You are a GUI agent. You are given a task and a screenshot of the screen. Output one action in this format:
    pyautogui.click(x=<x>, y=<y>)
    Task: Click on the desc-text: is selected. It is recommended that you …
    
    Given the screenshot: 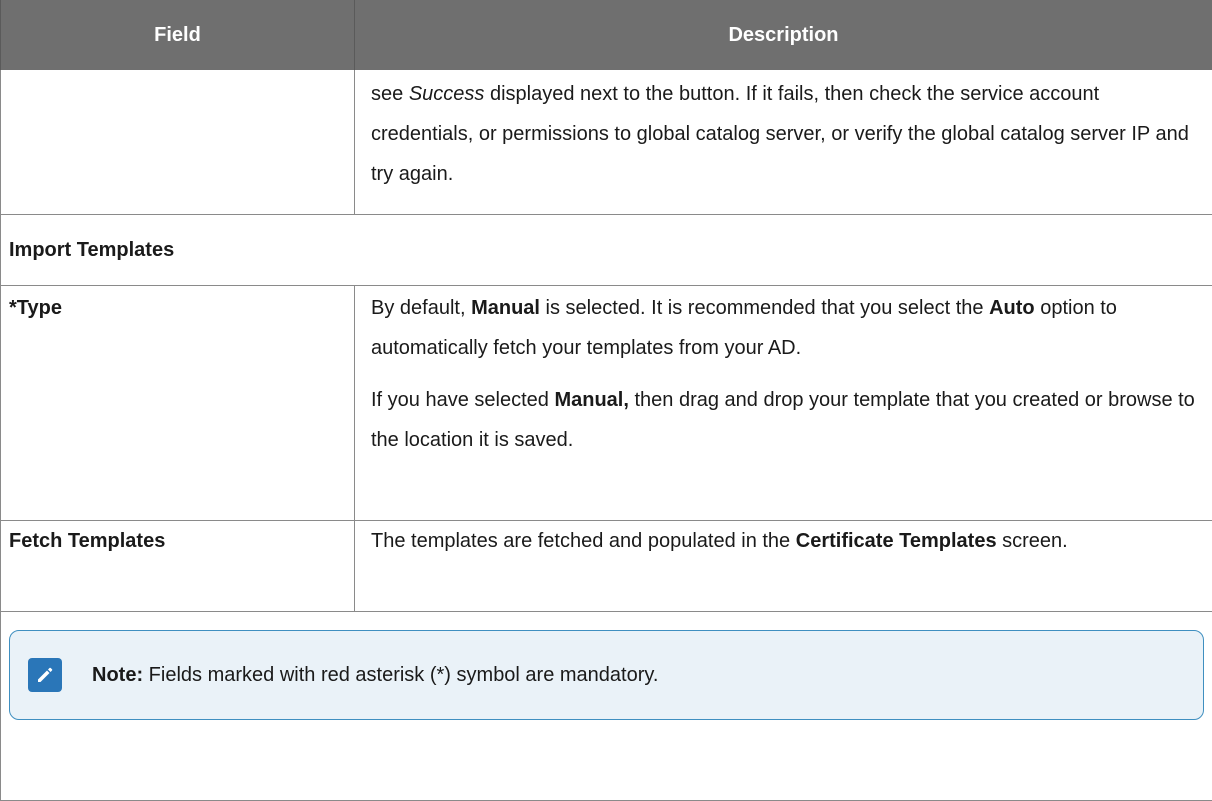 What is the action you would take?
    pyautogui.click(x=764, y=308)
    